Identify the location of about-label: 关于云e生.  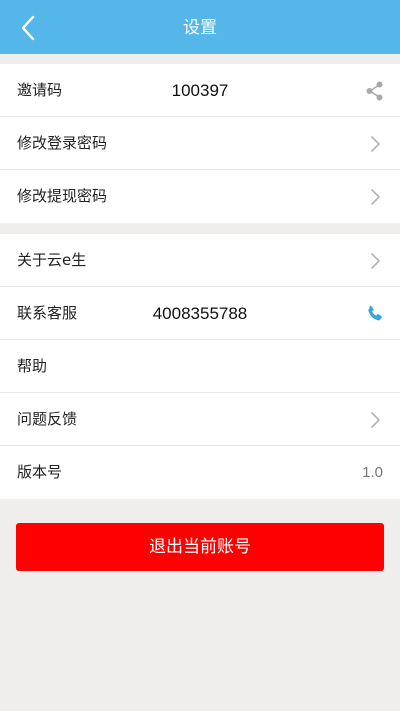
(52, 260).